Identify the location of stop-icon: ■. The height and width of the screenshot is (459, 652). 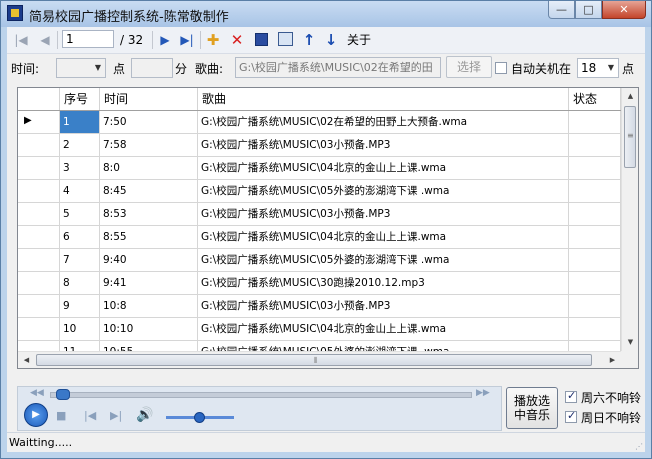
(61, 415).